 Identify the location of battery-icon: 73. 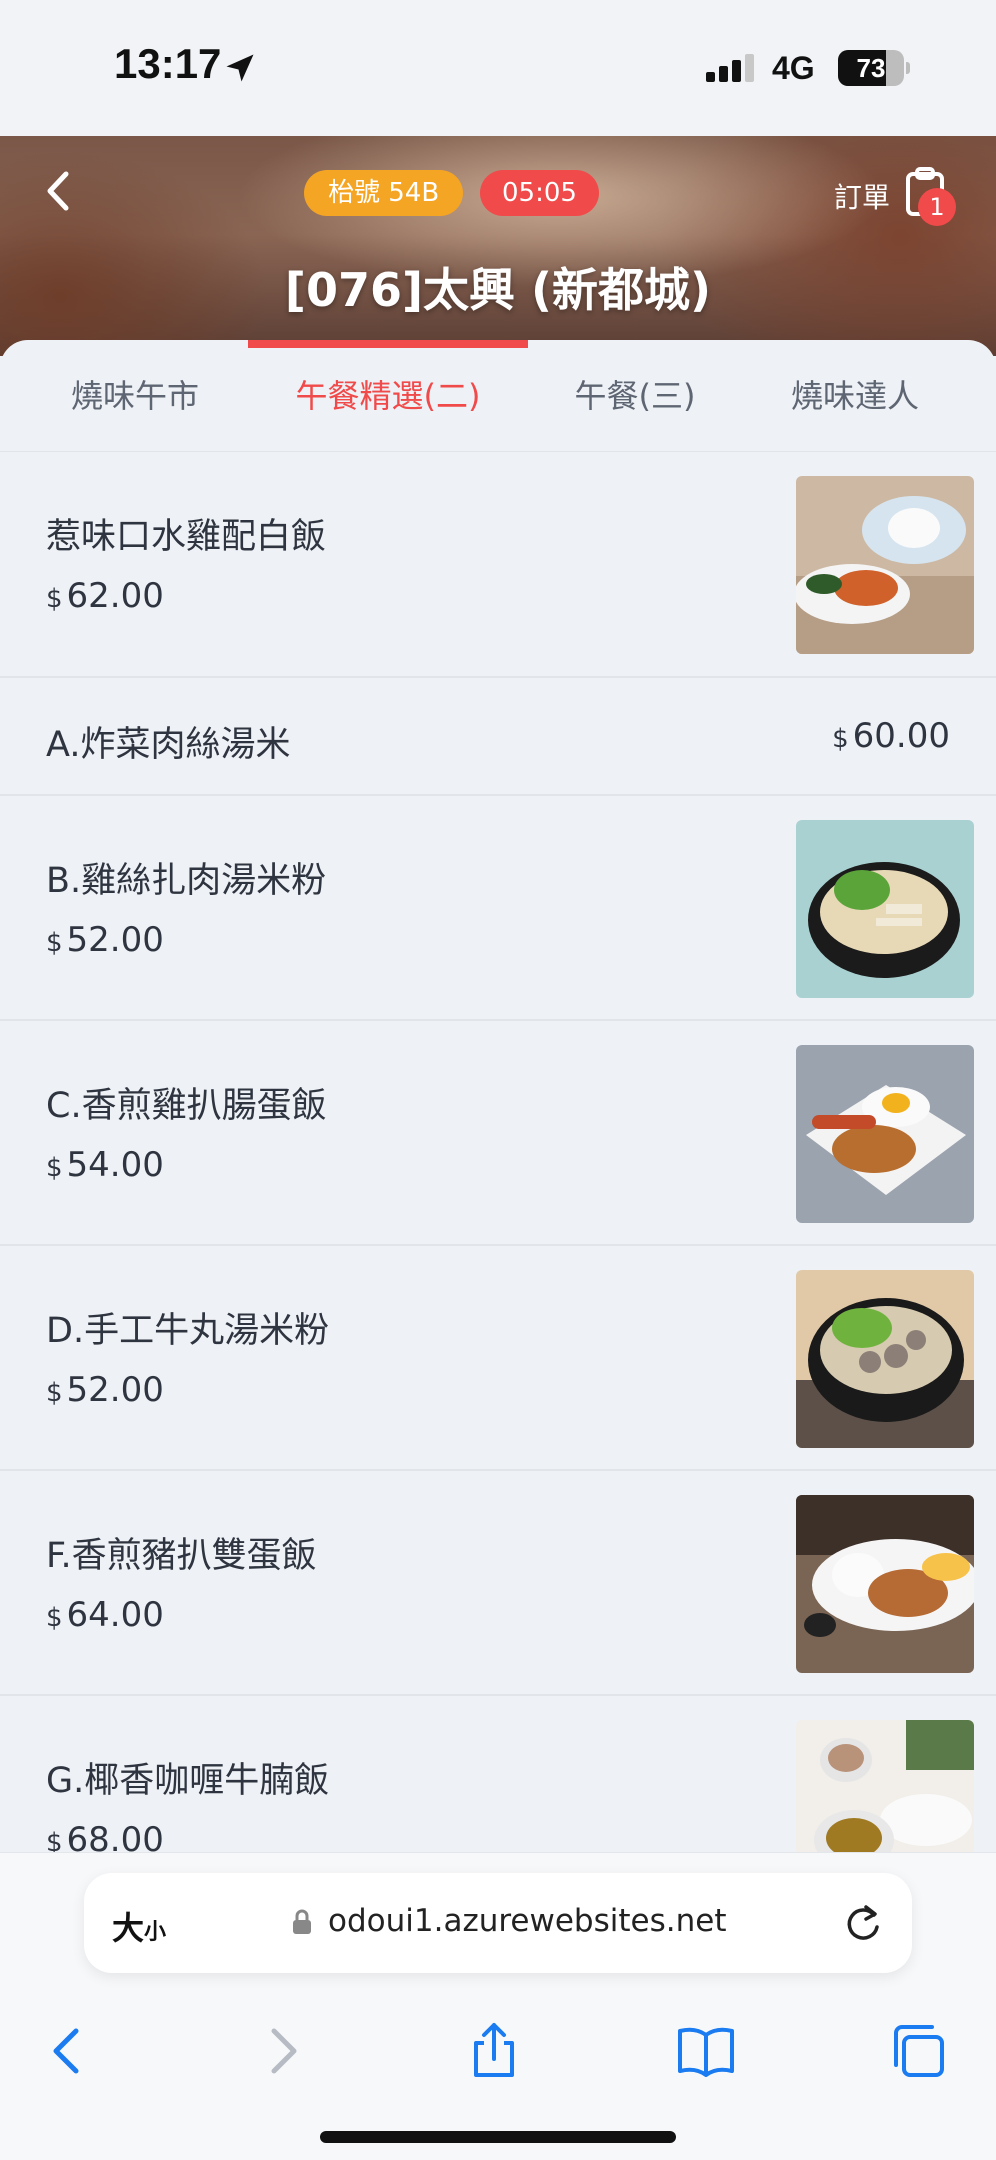
(874, 68).